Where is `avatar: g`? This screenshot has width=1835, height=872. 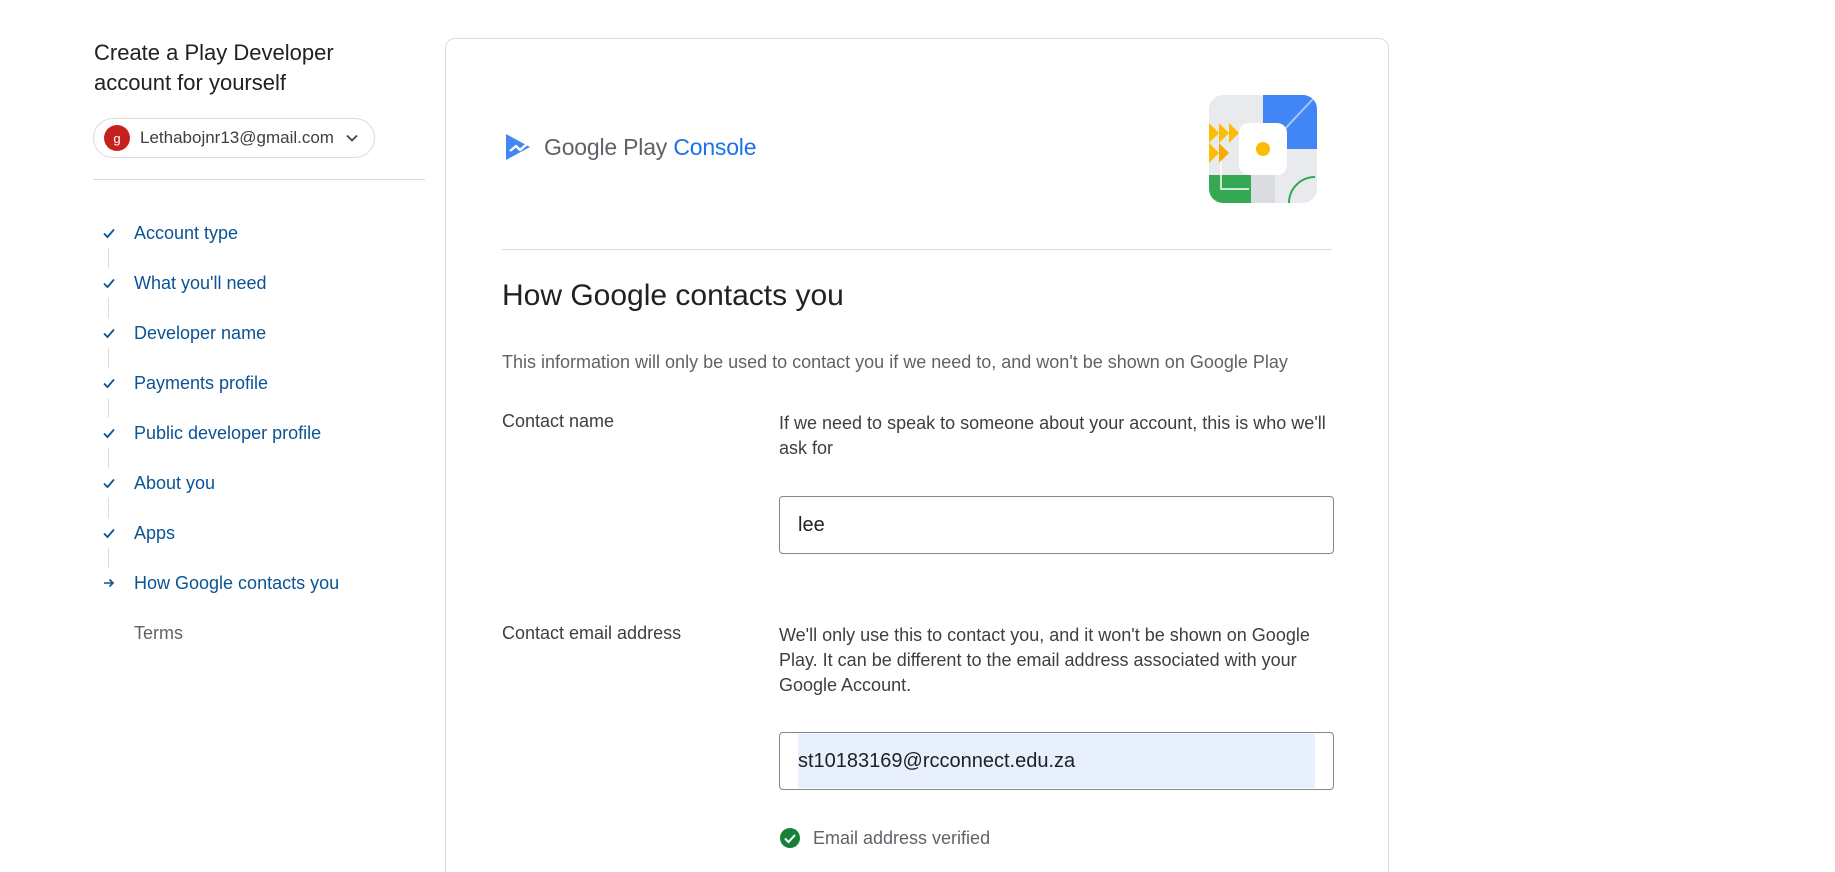
avatar: g is located at coordinates (117, 138).